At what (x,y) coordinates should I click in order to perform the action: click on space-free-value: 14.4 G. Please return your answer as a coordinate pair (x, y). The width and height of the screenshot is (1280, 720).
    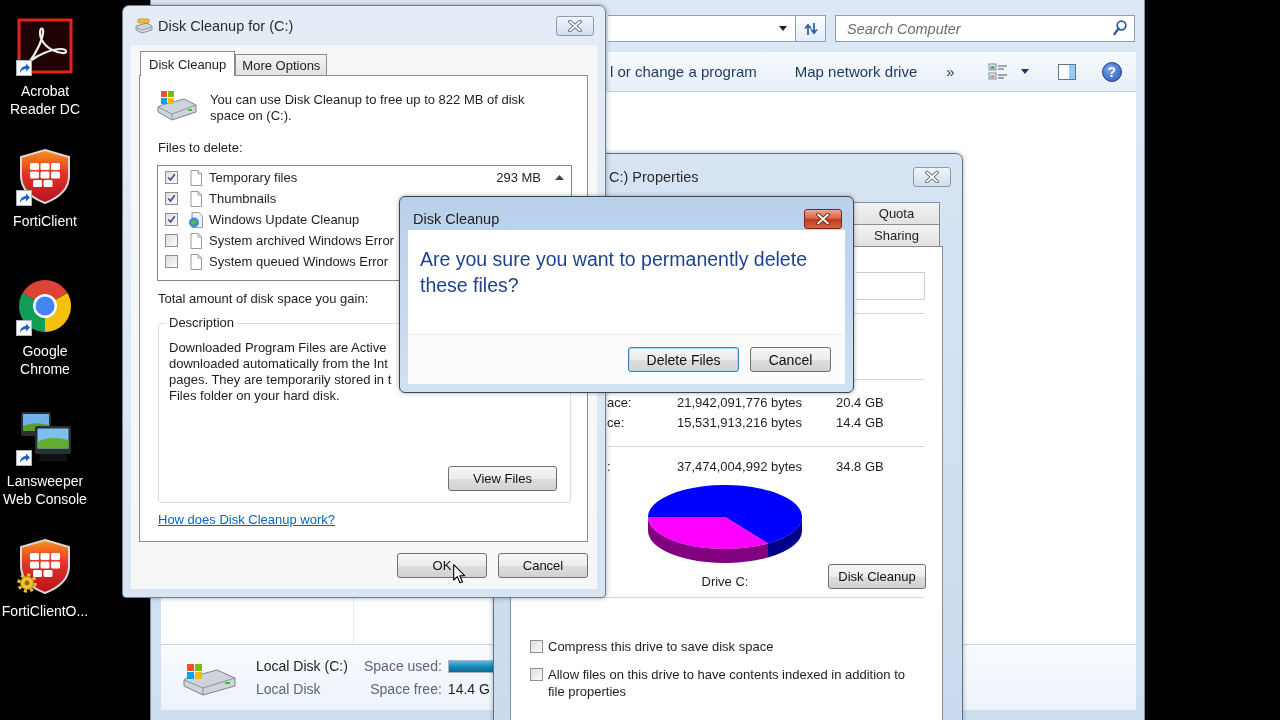
    Looking at the image, I should click on (468, 689).